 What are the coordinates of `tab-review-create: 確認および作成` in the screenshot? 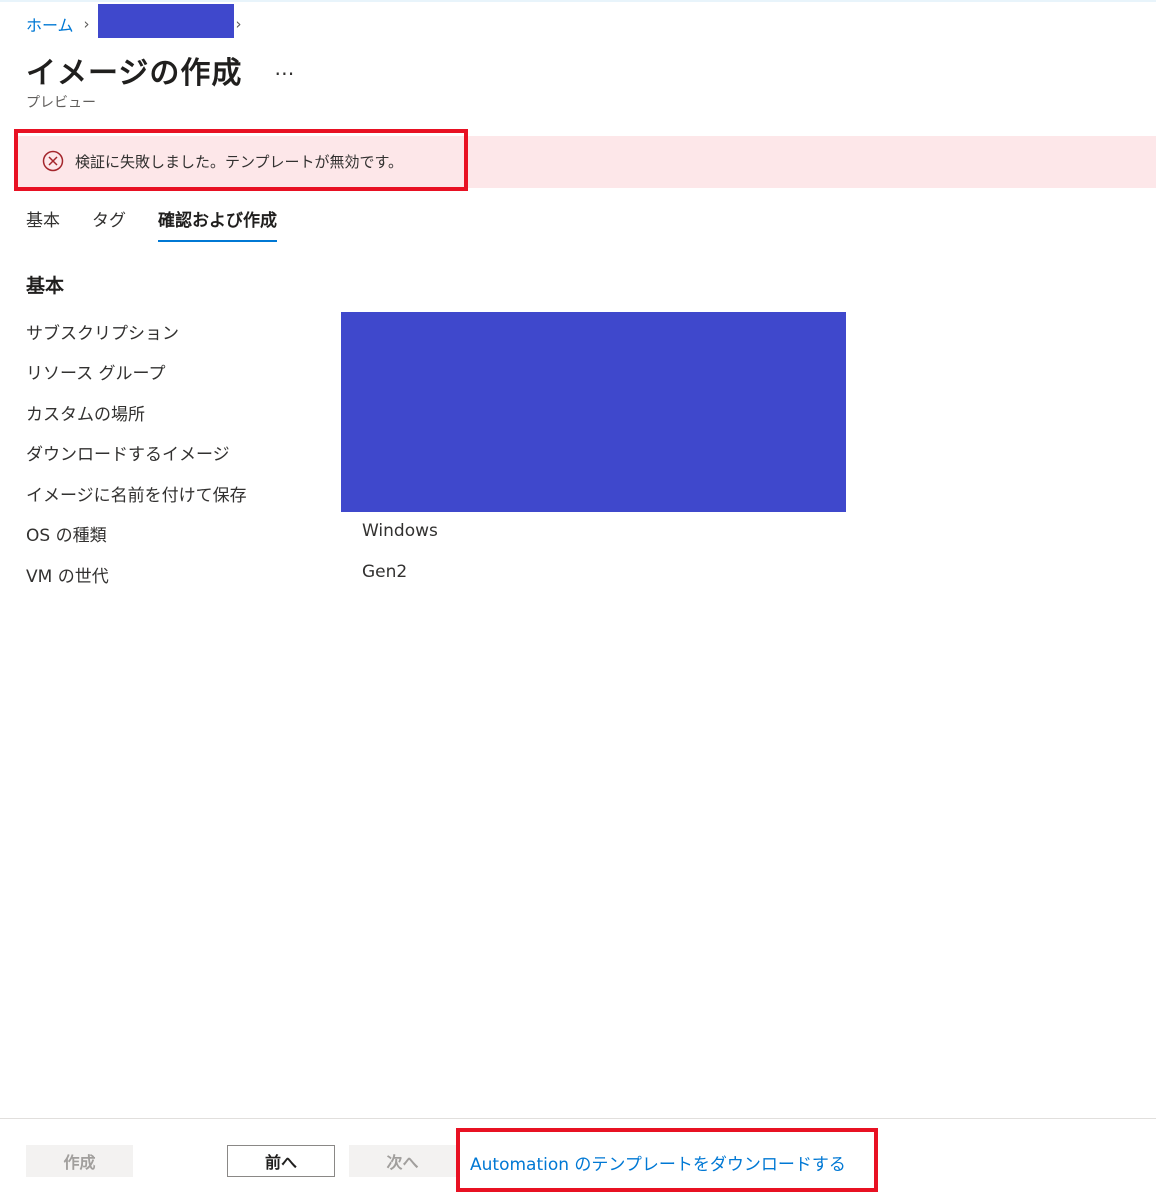 It's located at (217, 223).